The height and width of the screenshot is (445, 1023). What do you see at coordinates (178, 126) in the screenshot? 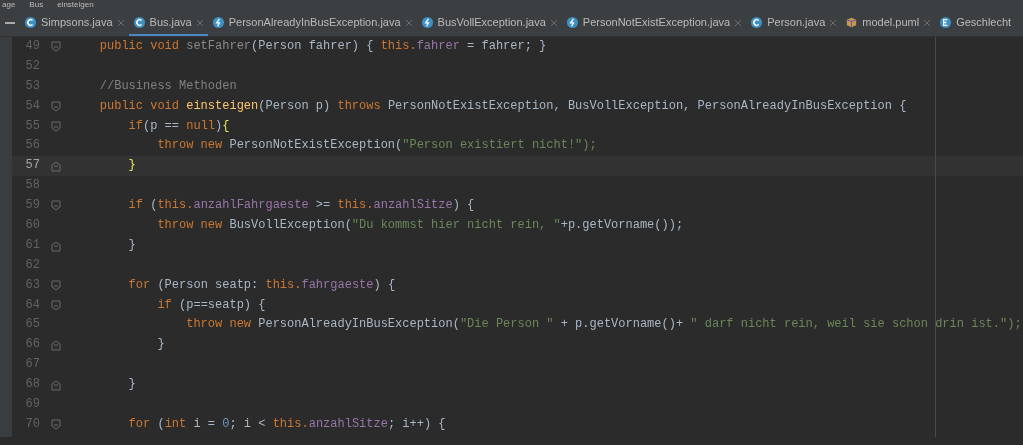
I see `code-line: if(p == null){` at bounding box center [178, 126].